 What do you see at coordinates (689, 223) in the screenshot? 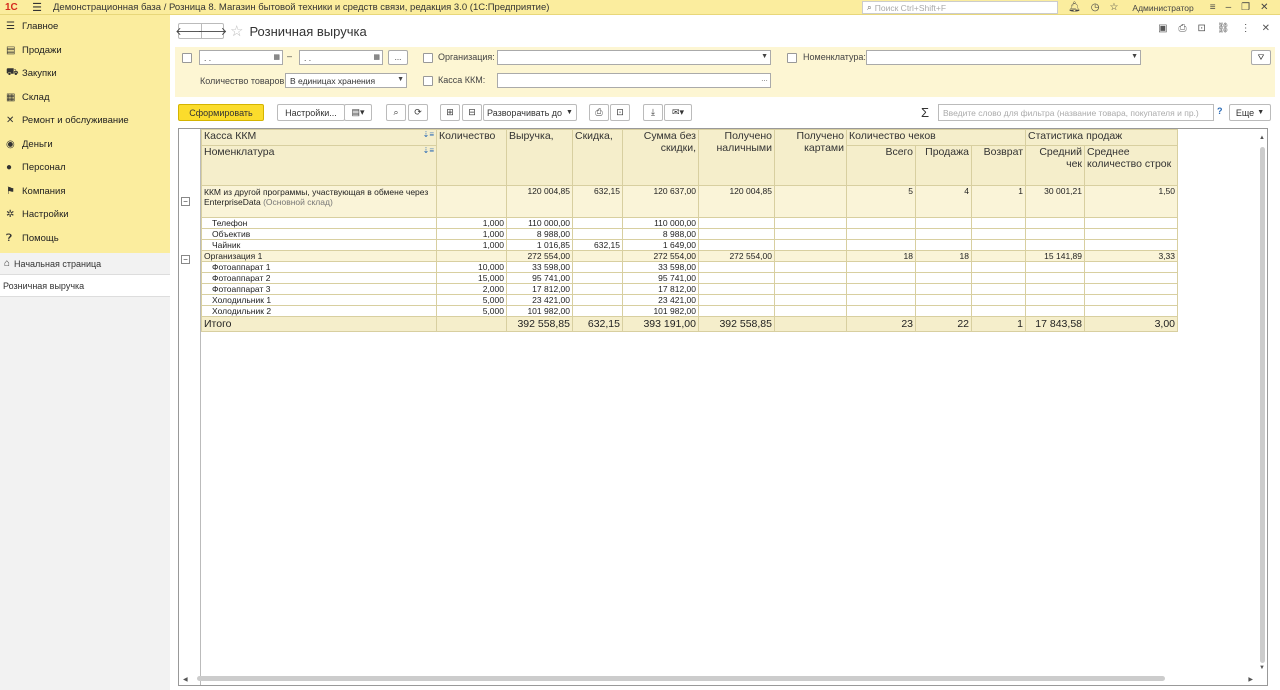
I see `table-row: Телефон 1,000 110 000,00 110 000,00` at bounding box center [689, 223].